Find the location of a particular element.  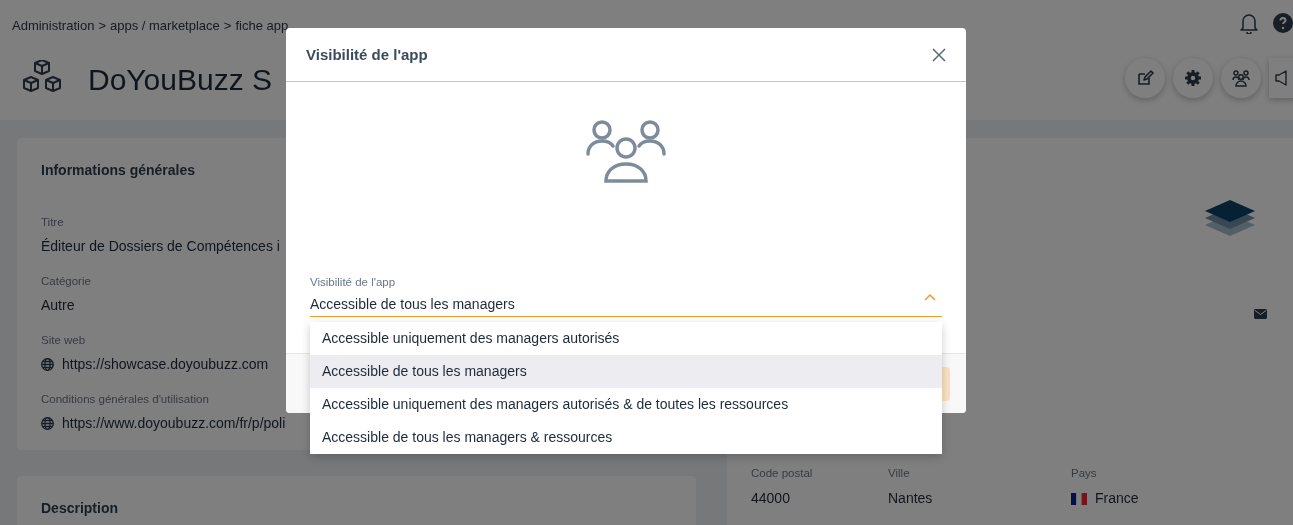

help-icon is located at coordinates (1283, 23).